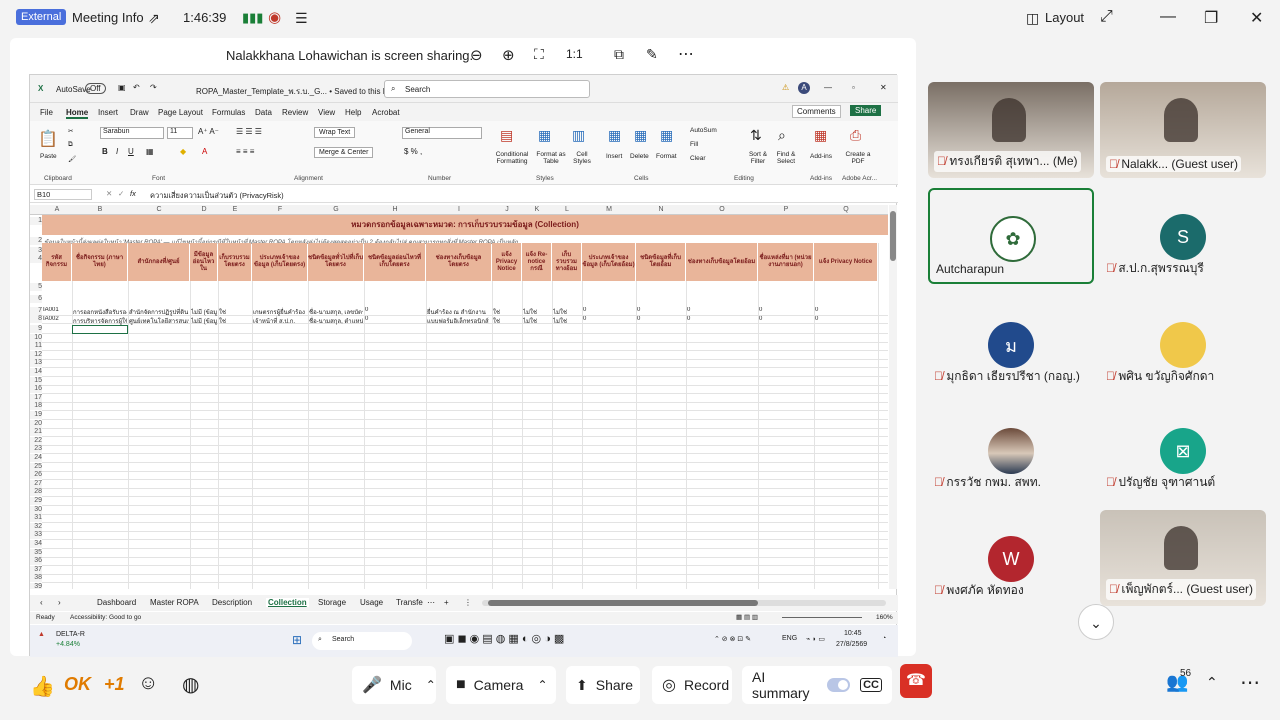 This screenshot has height=720, width=1280. I want to click on row-number: 9, so click(36, 329).